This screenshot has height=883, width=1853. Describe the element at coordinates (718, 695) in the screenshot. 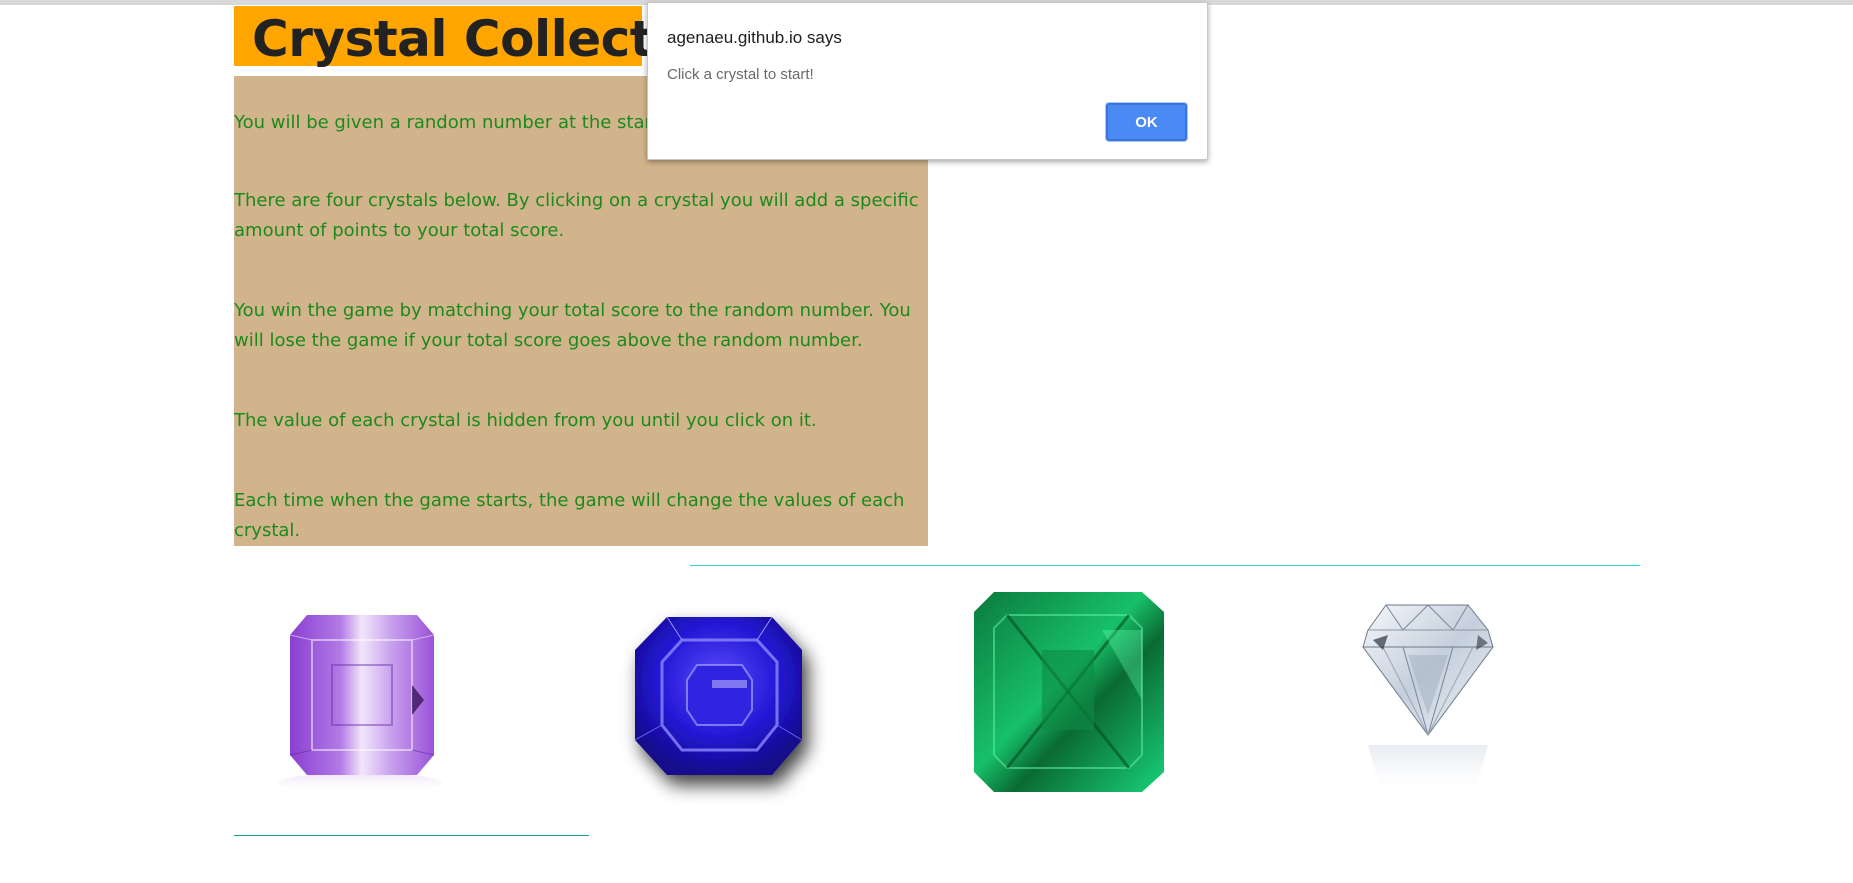

I see `sapphire-icon` at that location.